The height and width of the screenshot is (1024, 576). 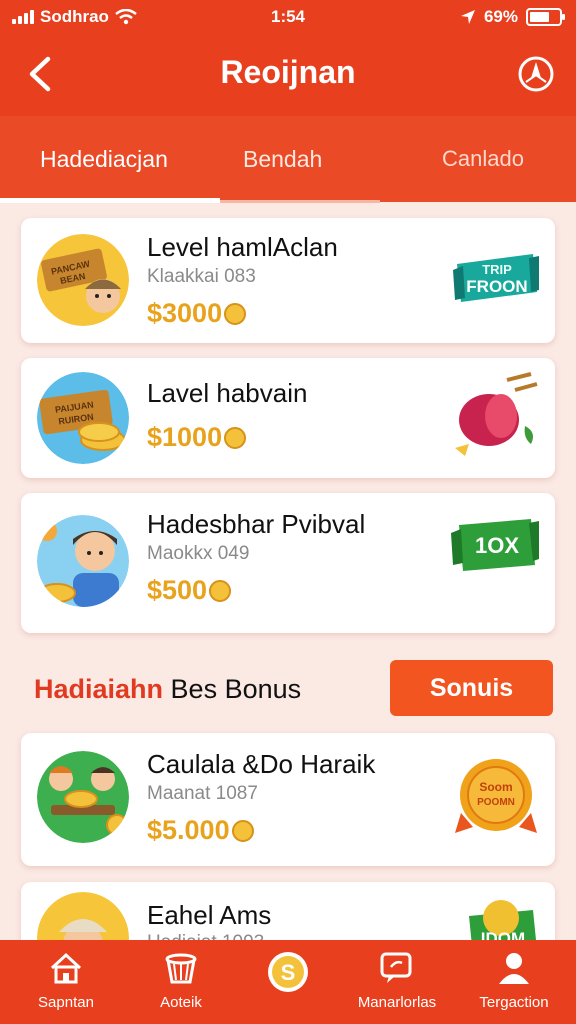 What do you see at coordinates (202, 793) in the screenshot?
I see `reward-code: Maanat 1087` at bounding box center [202, 793].